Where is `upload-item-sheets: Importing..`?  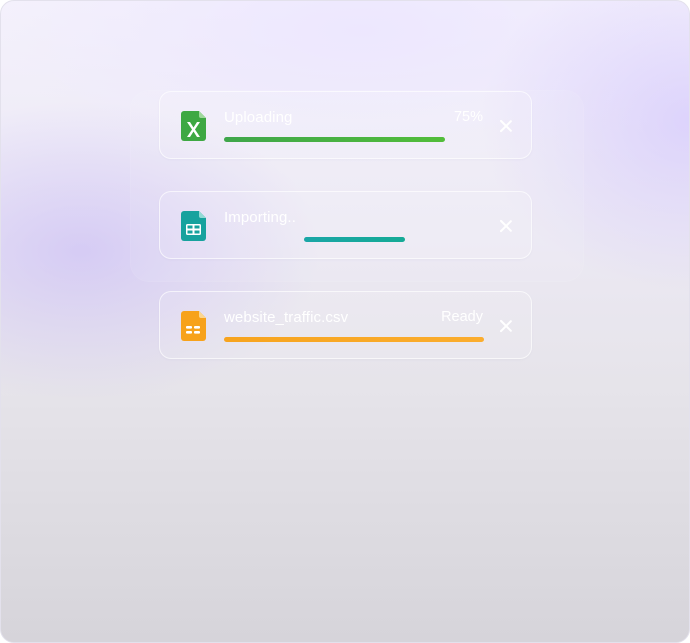
upload-item-sheets: Importing.. is located at coordinates (345, 225).